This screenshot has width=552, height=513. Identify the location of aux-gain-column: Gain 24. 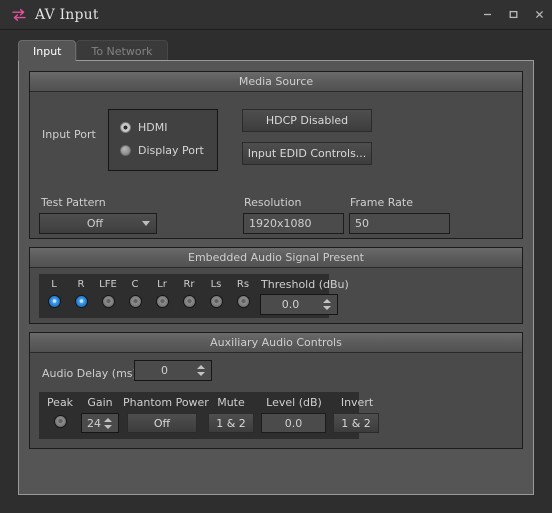
(100, 414).